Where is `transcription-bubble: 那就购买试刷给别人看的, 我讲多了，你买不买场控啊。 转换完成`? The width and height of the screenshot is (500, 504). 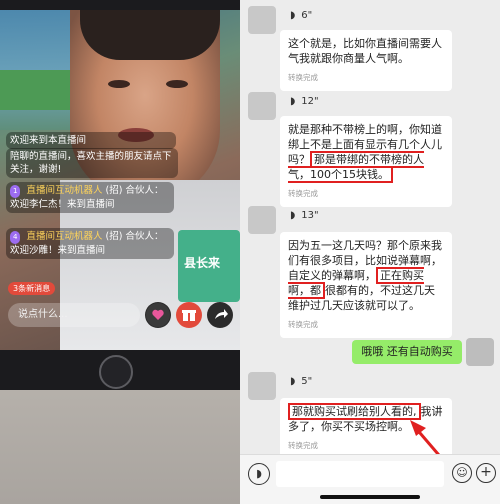 transcription-bubble: 那就购买试刷给别人看的, 我讲多了，你买不买场控啊。 转换完成 is located at coordinates (366, 428).